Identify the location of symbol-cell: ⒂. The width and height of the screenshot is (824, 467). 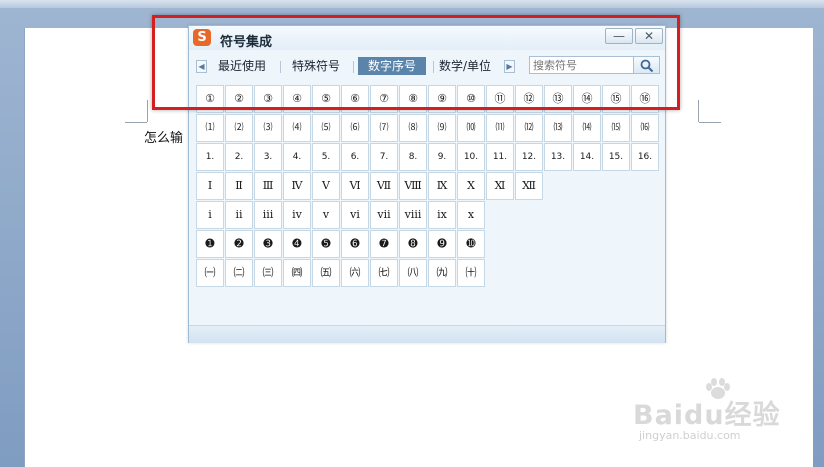
(616, 128).